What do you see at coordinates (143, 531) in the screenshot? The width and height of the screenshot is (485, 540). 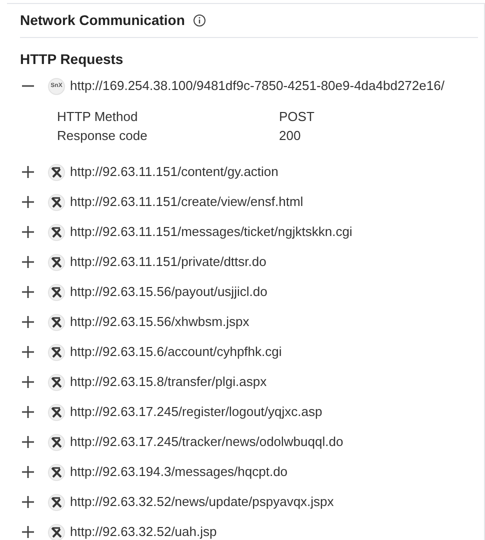 I see `url-link: http://92.63.32.52/uah.jsp` at bounding box center [143, 531].